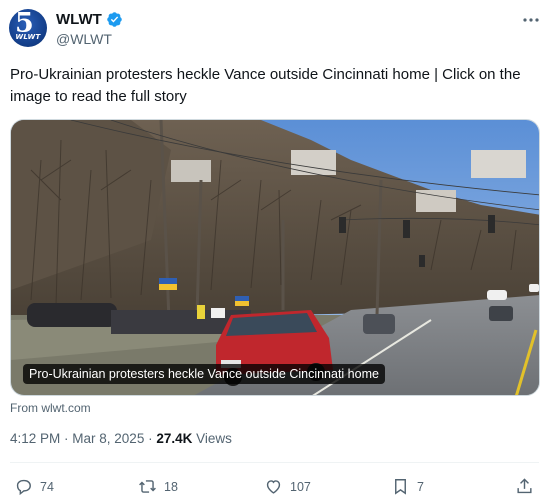 The image size is (549, 503). What do you see at coordinates (273, 487) in the screenshot?
I see `like-icon` at bounding box center [273, 487].